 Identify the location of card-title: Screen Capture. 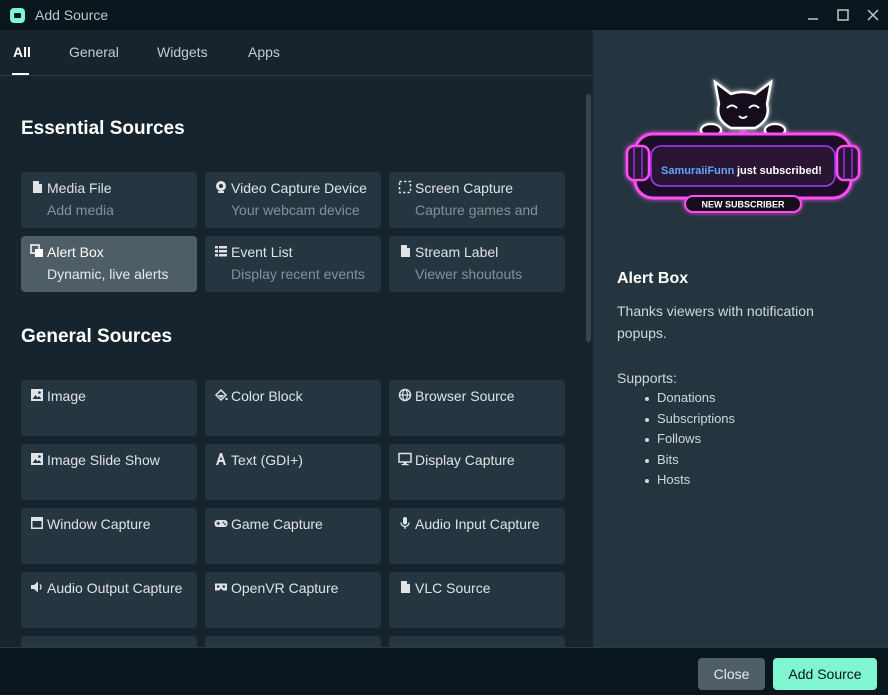
(464, 188).